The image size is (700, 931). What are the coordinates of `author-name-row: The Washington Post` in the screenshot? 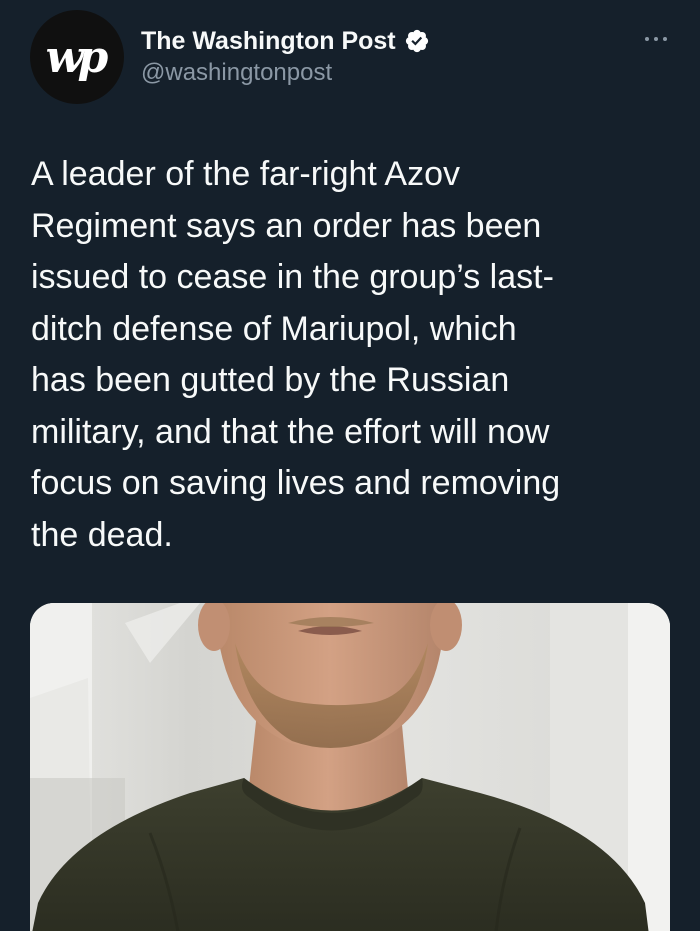 It's located at (285, 41).